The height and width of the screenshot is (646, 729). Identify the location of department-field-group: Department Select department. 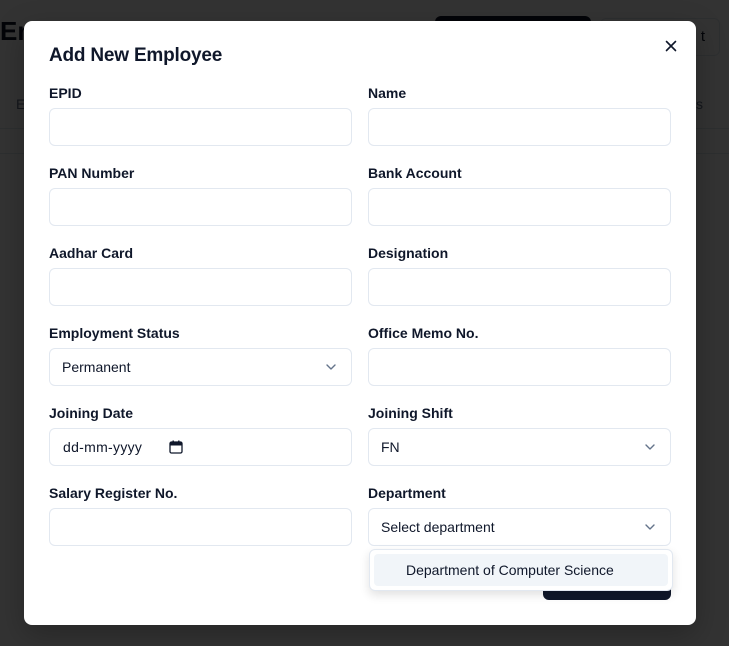
(519, 515).